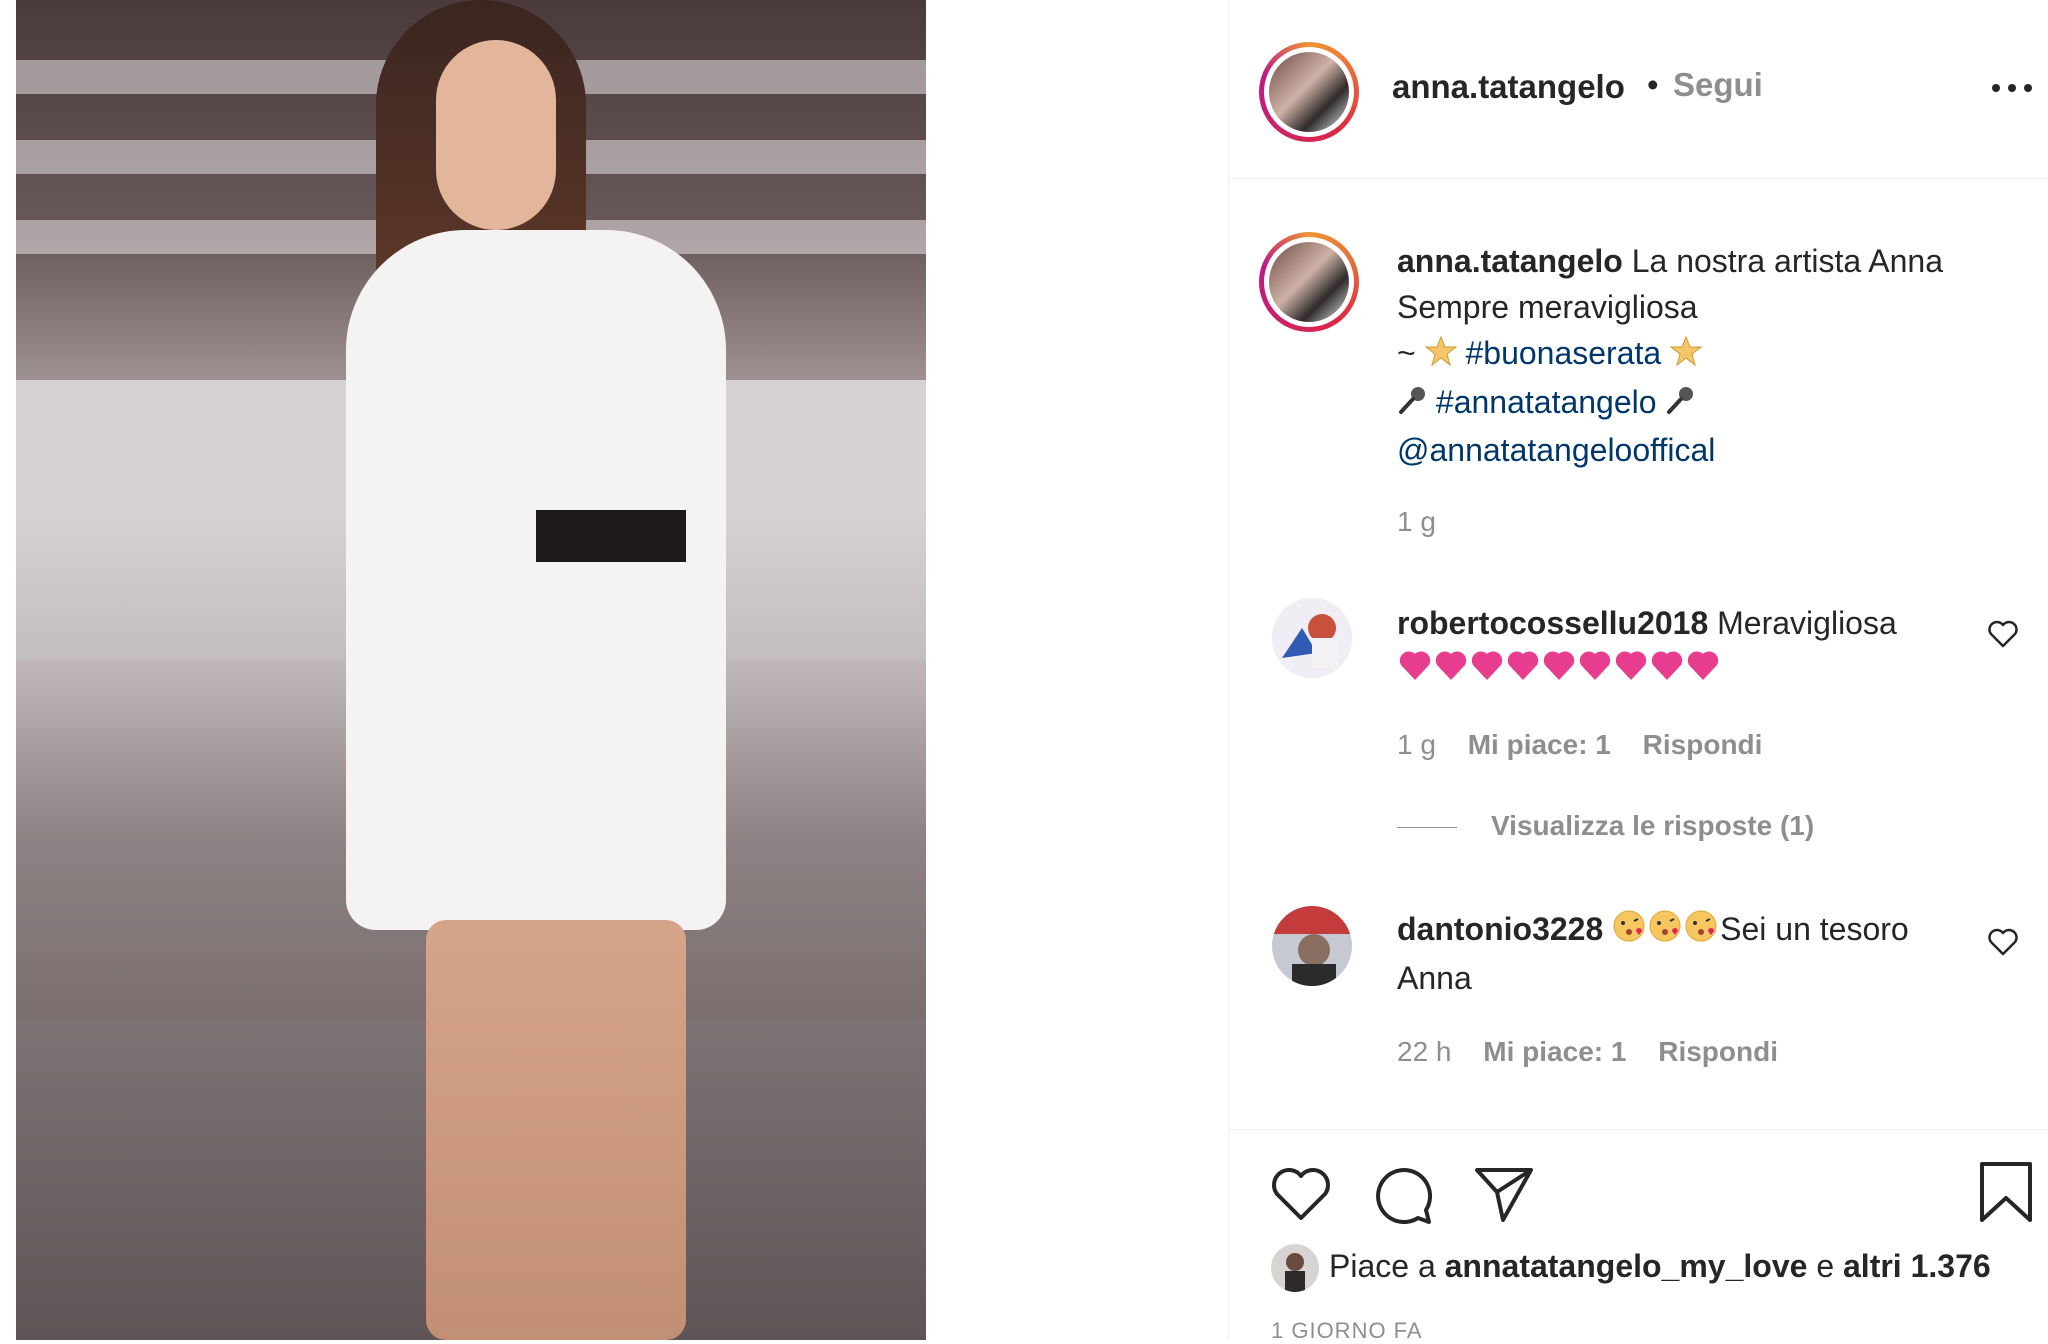 This screenshot has height=1344, width=2048. What do you see at coordinates (1416, 744) in the screenshot?
I see `comment-time: 1 g` at bounding box center [1416, 744].